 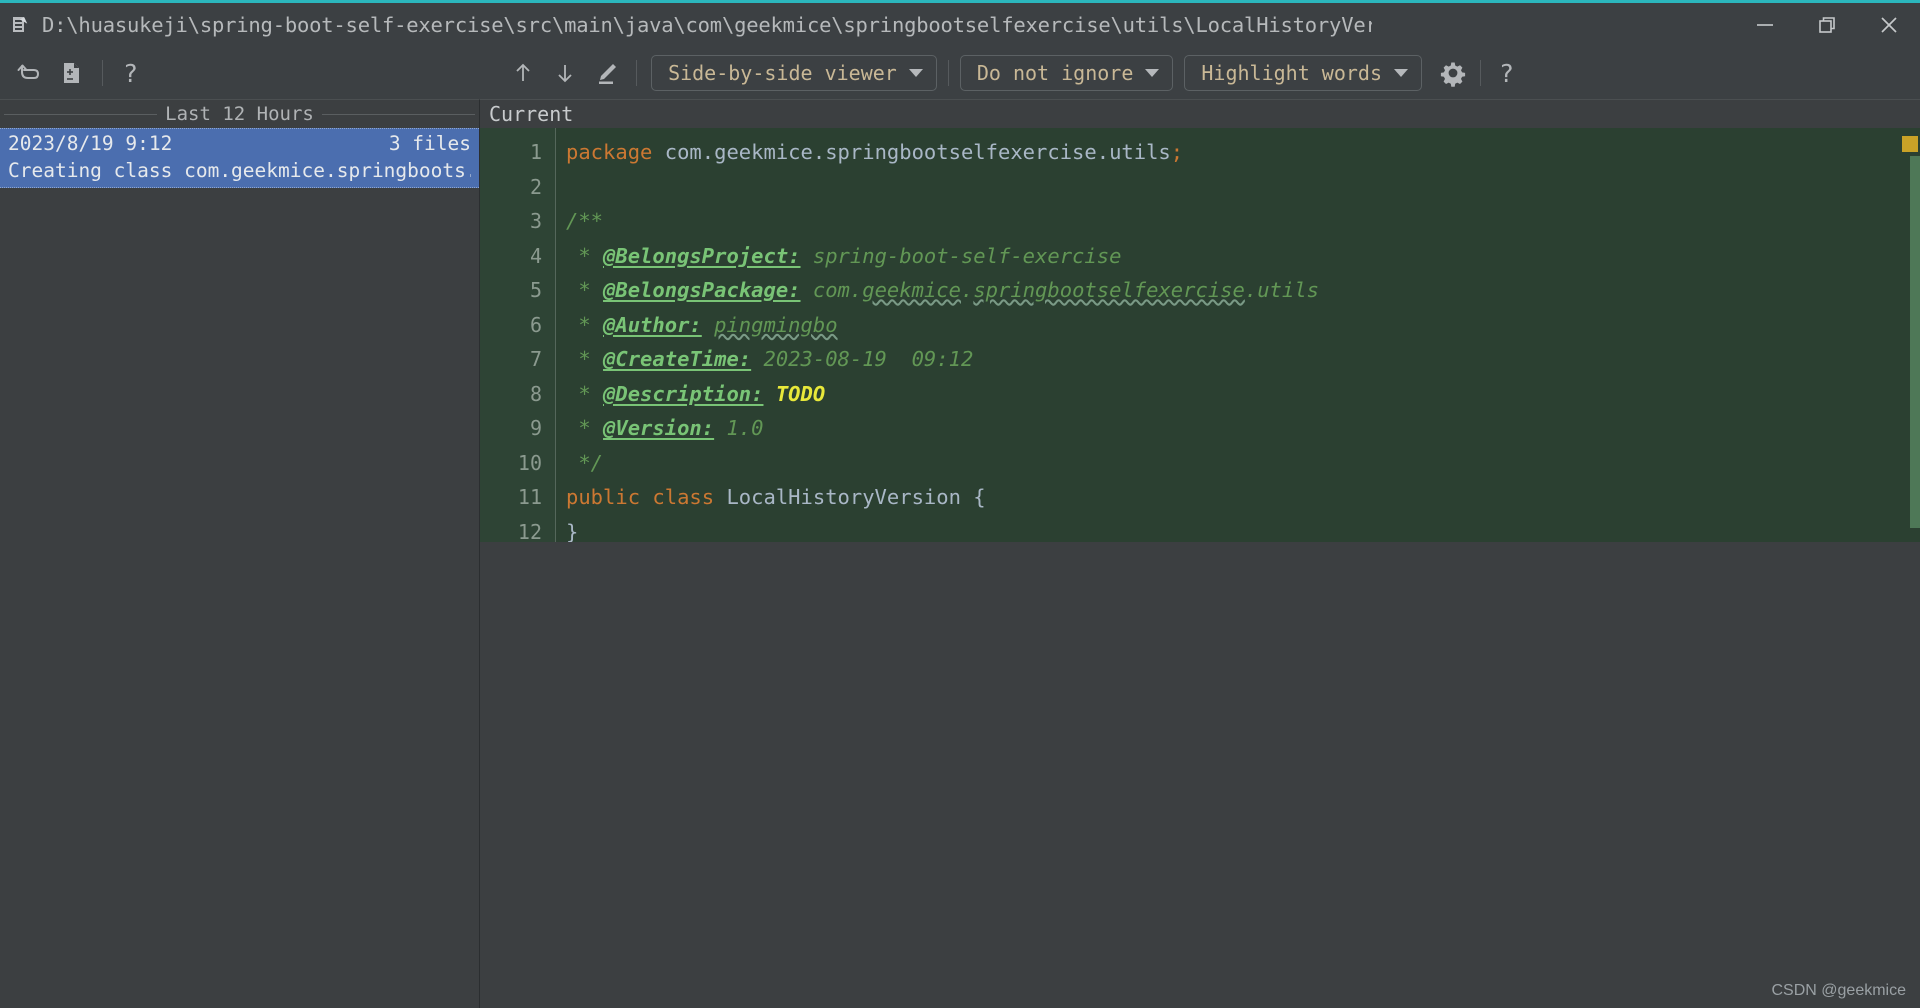 What do you see at coordinates (843, 497) in the screenshot?
I see `code-token: LocalHistoryVersion` at bounding box center [843, 497].